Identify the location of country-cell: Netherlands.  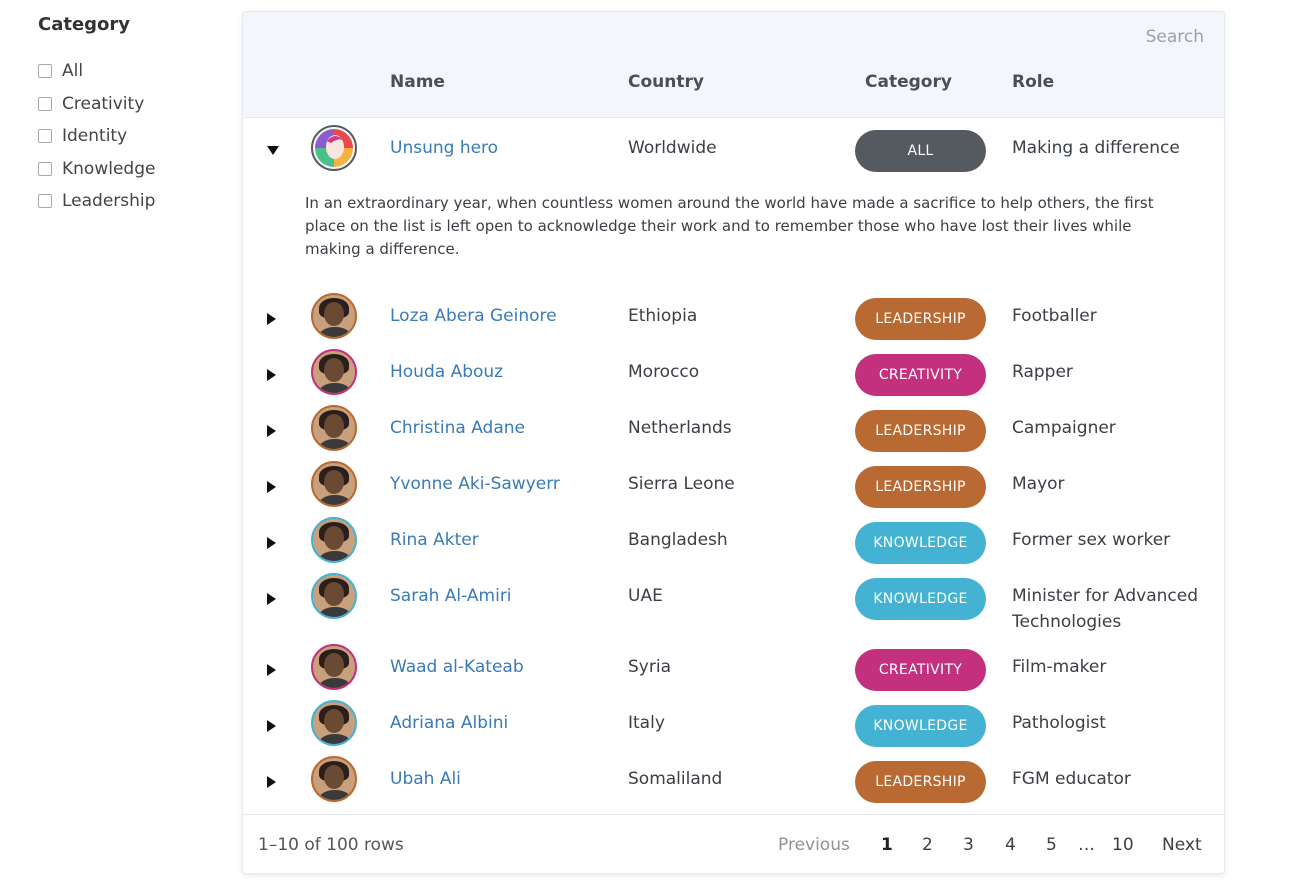
(680, 428).